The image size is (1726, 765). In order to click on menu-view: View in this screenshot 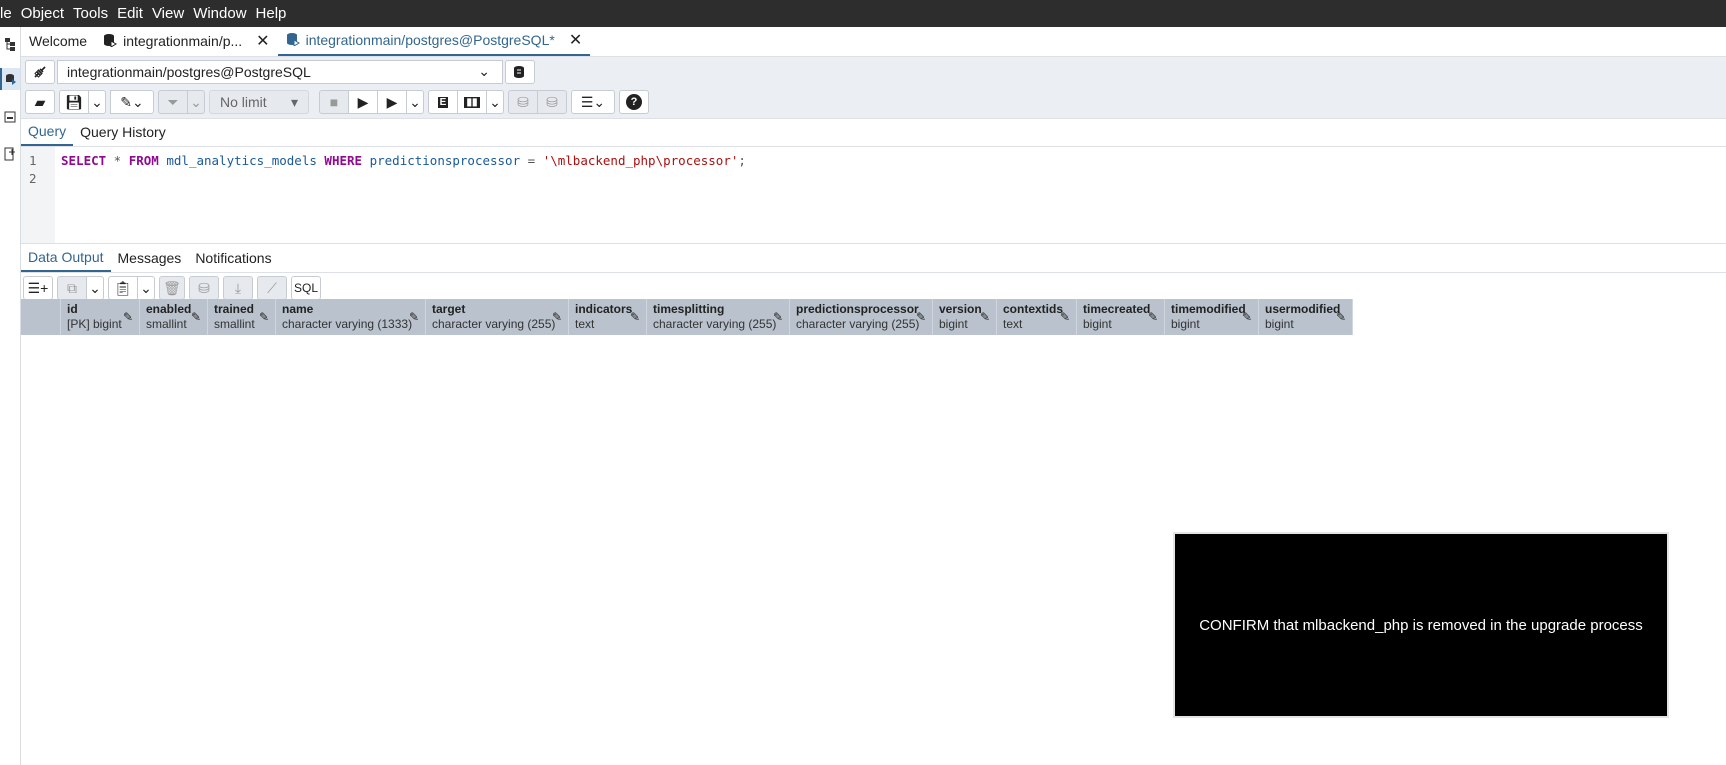, I will do `click(172, 13)`.